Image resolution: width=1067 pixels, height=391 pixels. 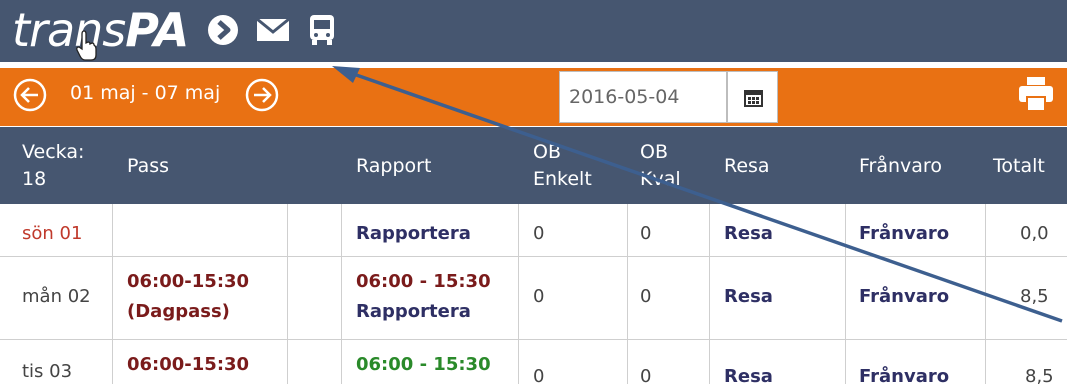 What do you see at coordinates (562, 165) in the screenshot?
I see `col-ob-enkelt: OB Enkelt` at bounding box center [562, 165].